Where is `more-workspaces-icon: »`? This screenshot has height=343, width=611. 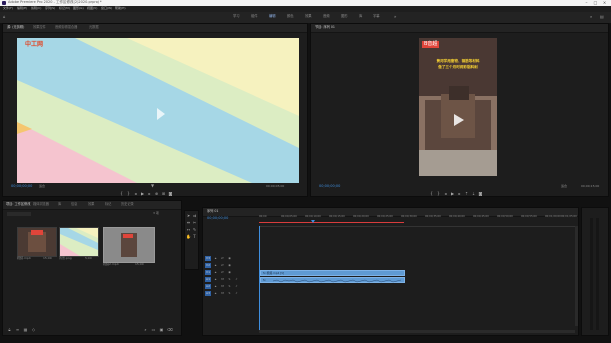
more-workspaces-icon: » is located at coordinates (395, 17).